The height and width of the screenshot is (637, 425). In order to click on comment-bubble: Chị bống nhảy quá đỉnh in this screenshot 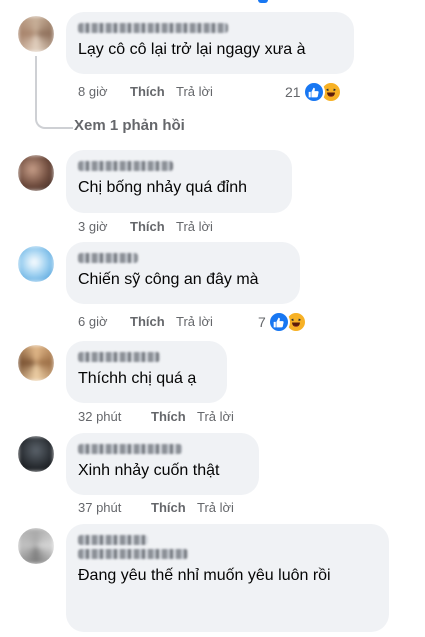, I will do `click(179, 181)`.